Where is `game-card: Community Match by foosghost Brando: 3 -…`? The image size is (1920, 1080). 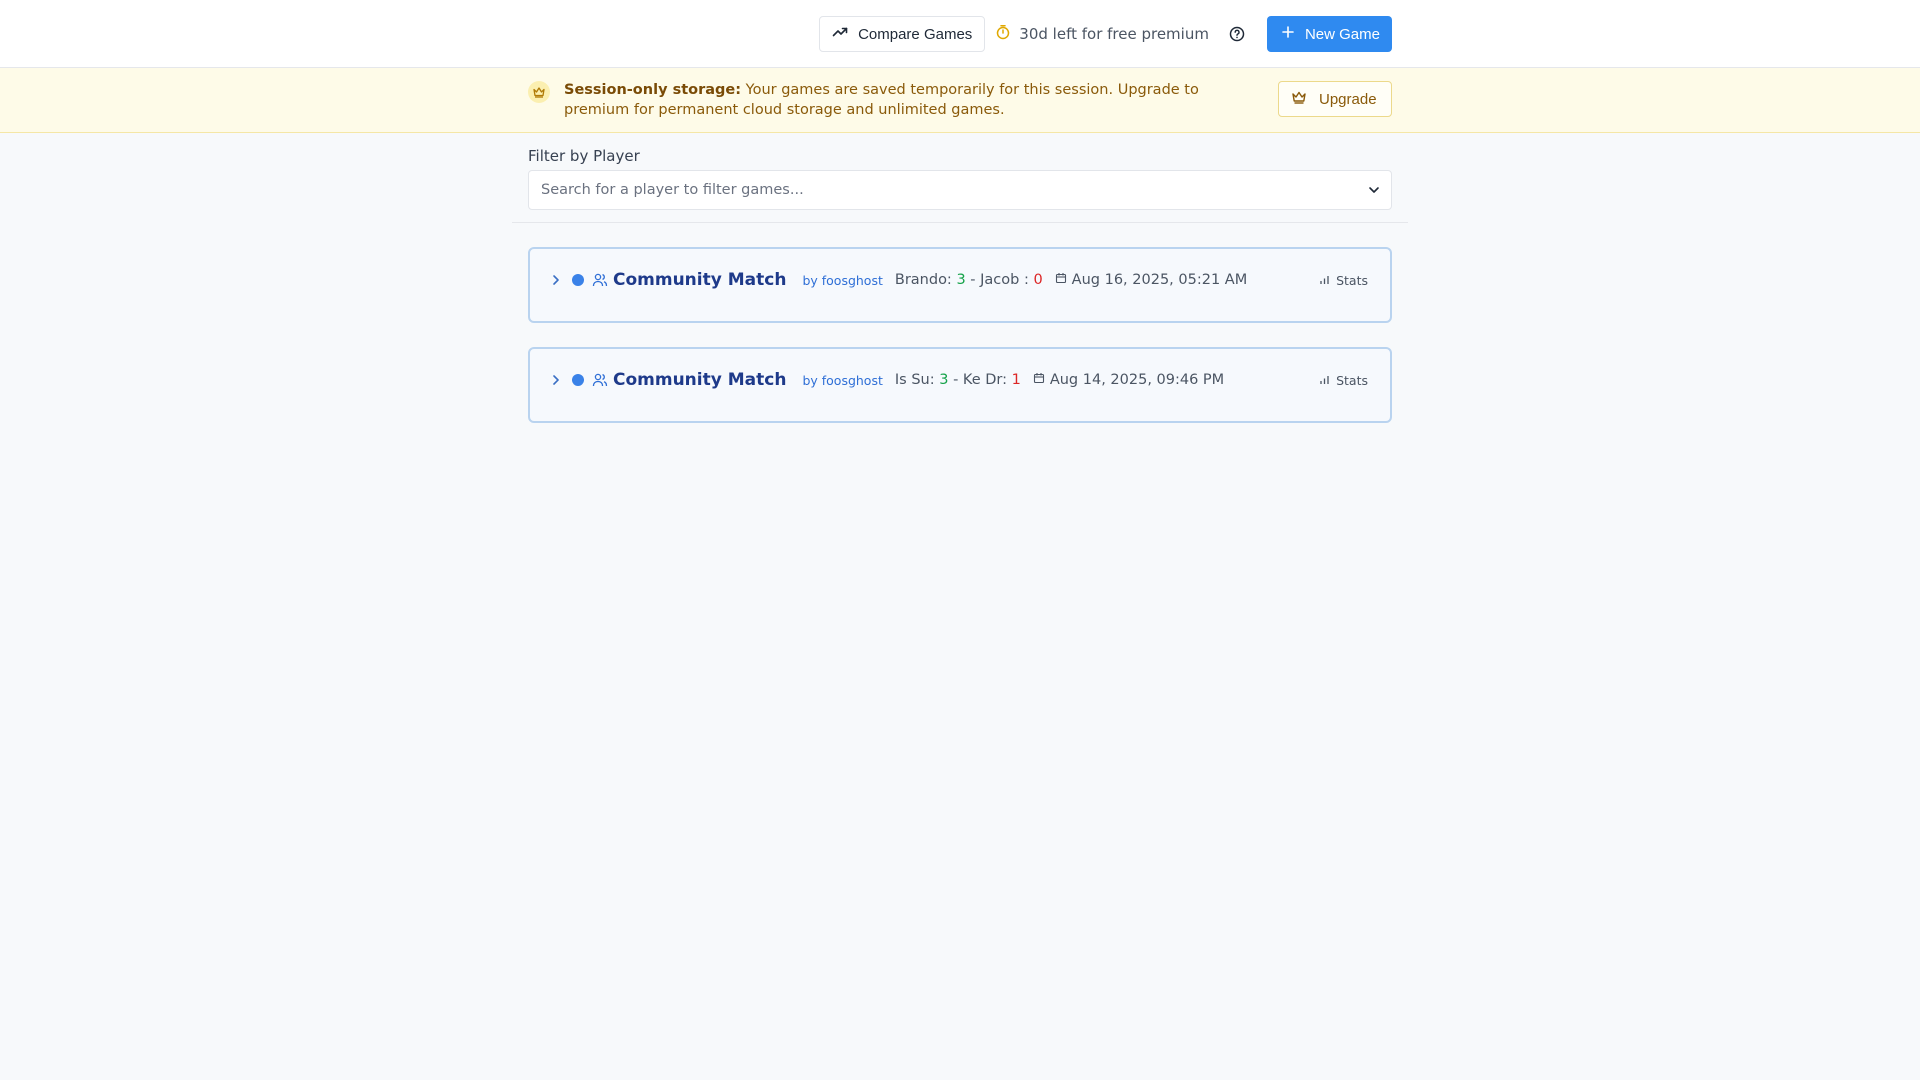
game-card: Community Match by foosghost Brando: 3 -… is located at coordinates (960, 285).